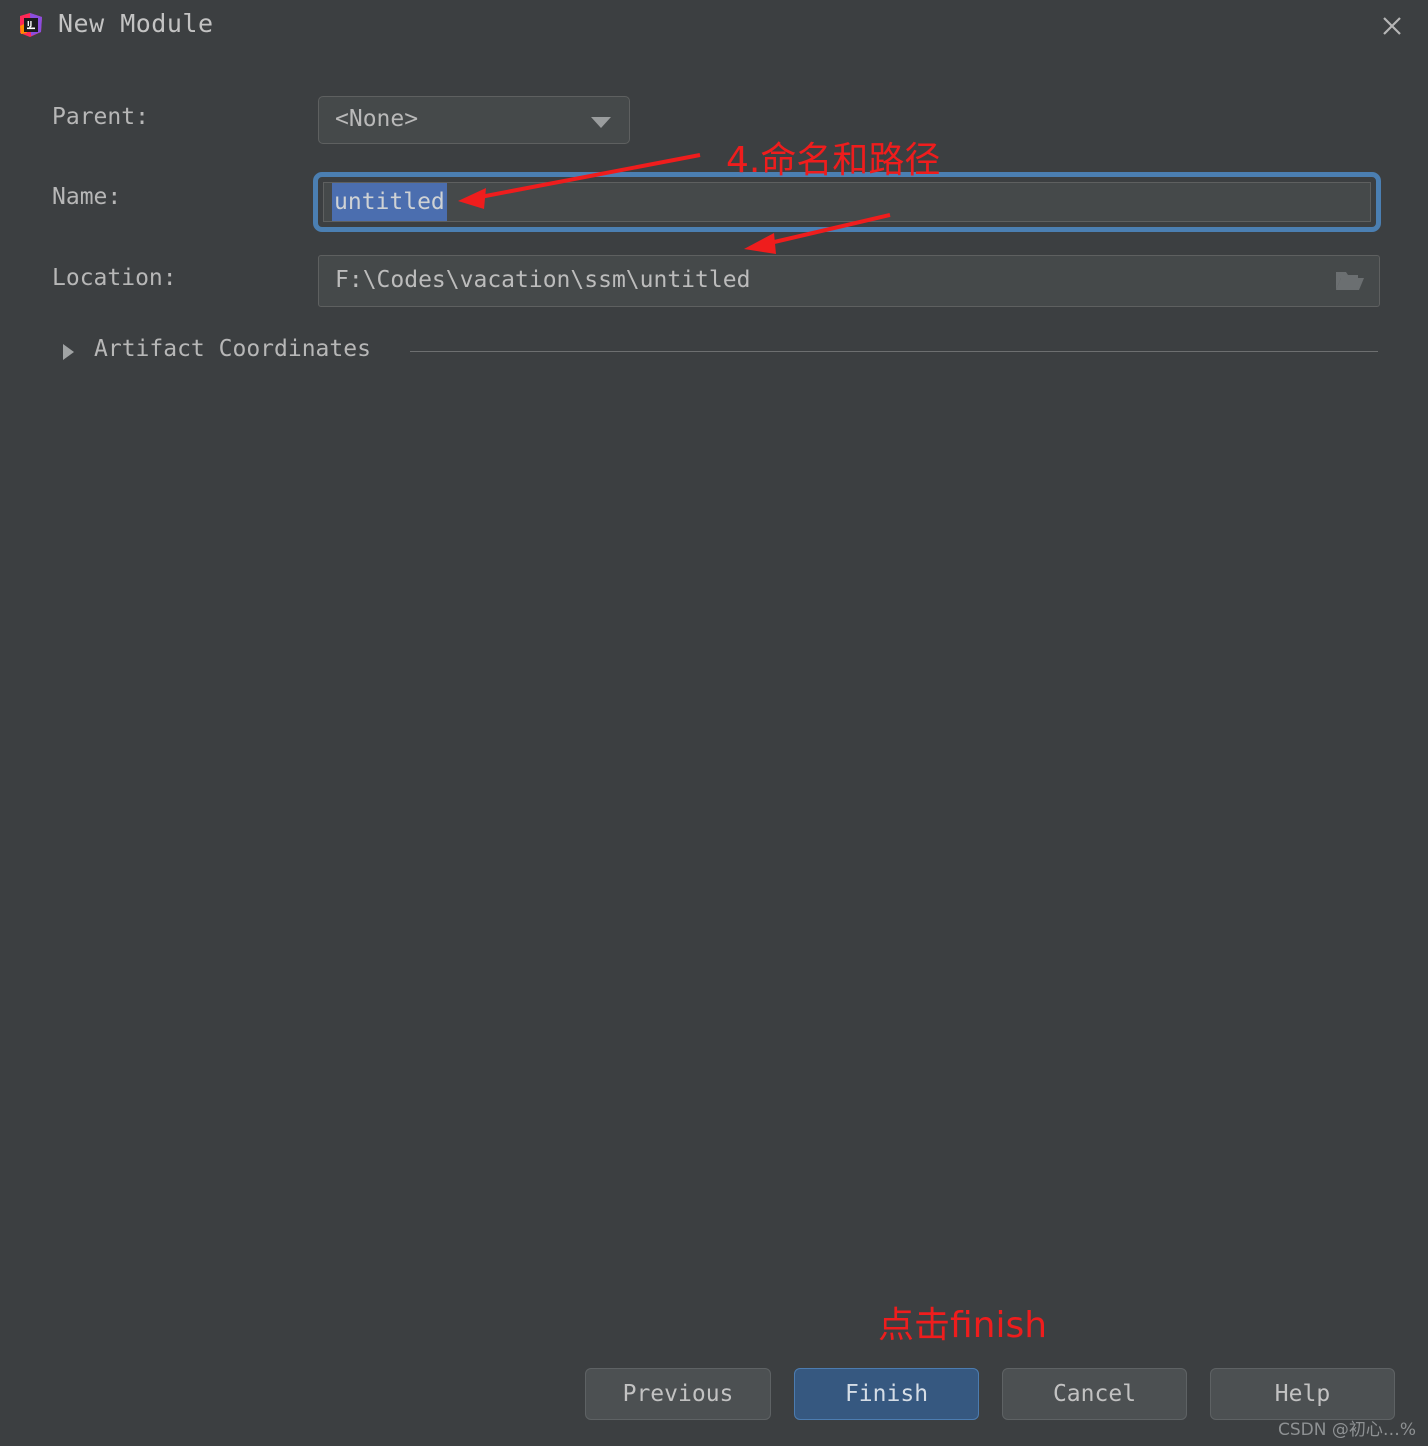 The height and width of the screenshot is (1446, 1428). Describe the element at coordinates (1350, 281) in the screenshot. I see `folder-icon` at that location.